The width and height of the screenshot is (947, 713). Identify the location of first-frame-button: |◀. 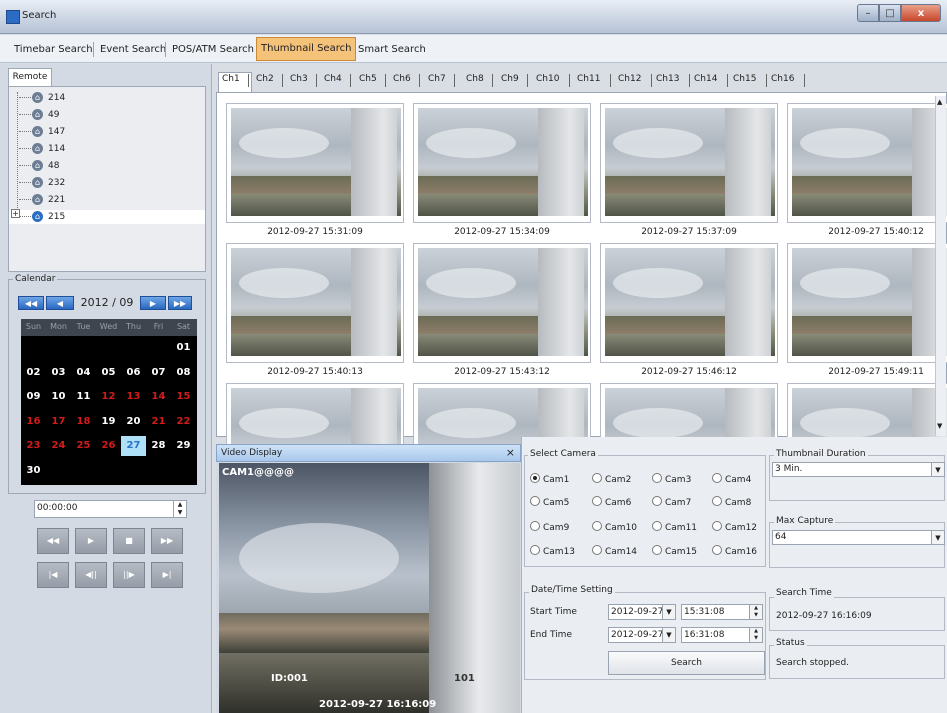
(53, 575).